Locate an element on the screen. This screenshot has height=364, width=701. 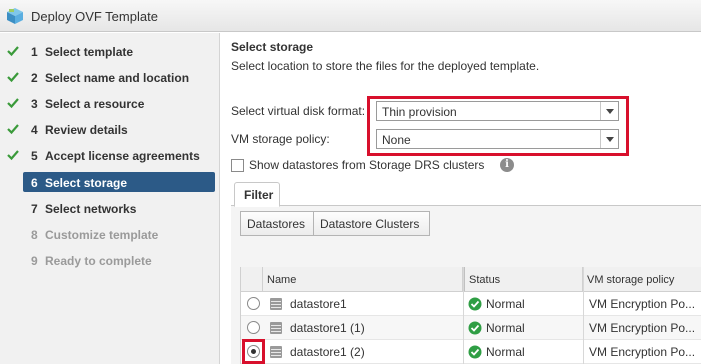
info-icon: i is located at coordinates (507, 165).